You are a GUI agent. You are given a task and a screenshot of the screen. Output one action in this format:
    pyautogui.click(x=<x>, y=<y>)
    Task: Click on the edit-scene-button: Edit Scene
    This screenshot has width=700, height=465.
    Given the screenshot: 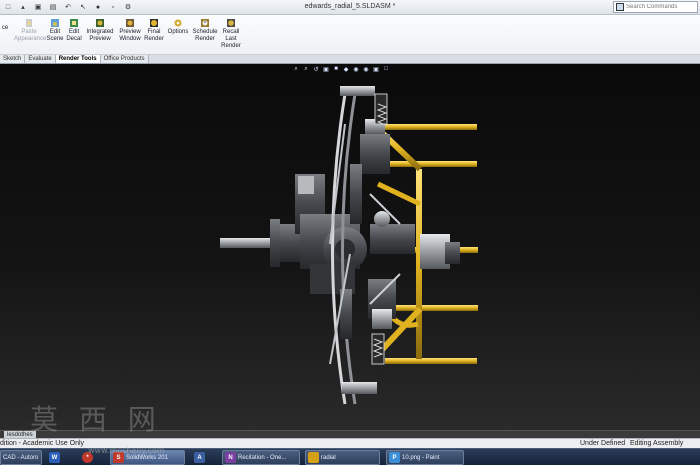 What is the action you would take?
    pyautogui.click(x=55, y=30)
    